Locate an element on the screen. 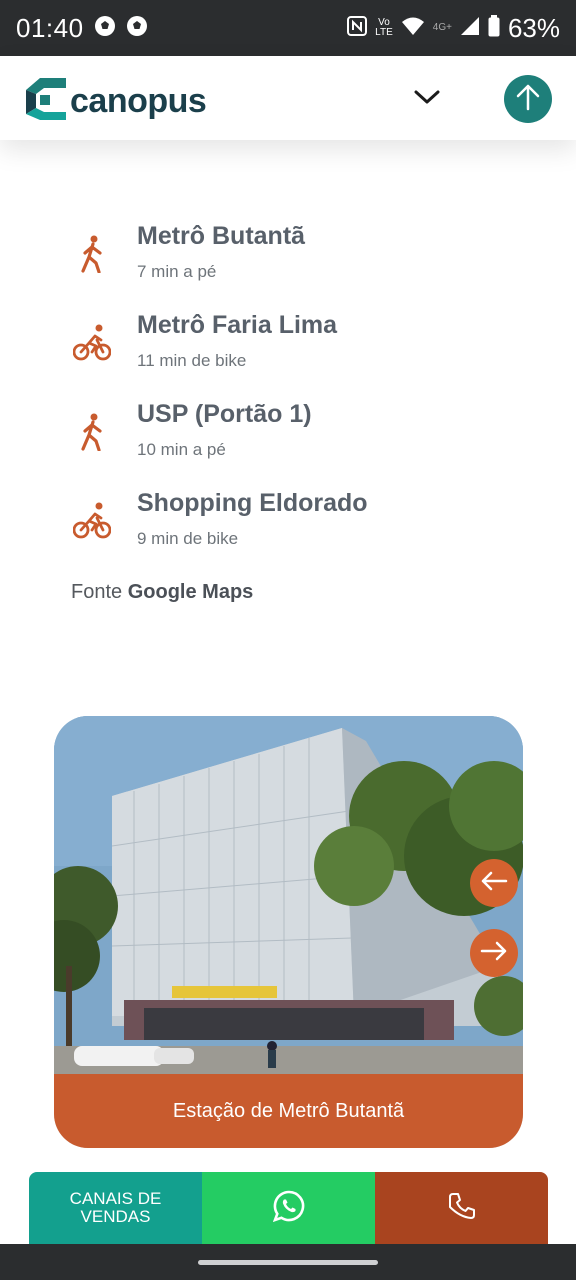 The image size is (576, 1280). map-source: Fonte Google Maps is located at coordinates (162, 592).